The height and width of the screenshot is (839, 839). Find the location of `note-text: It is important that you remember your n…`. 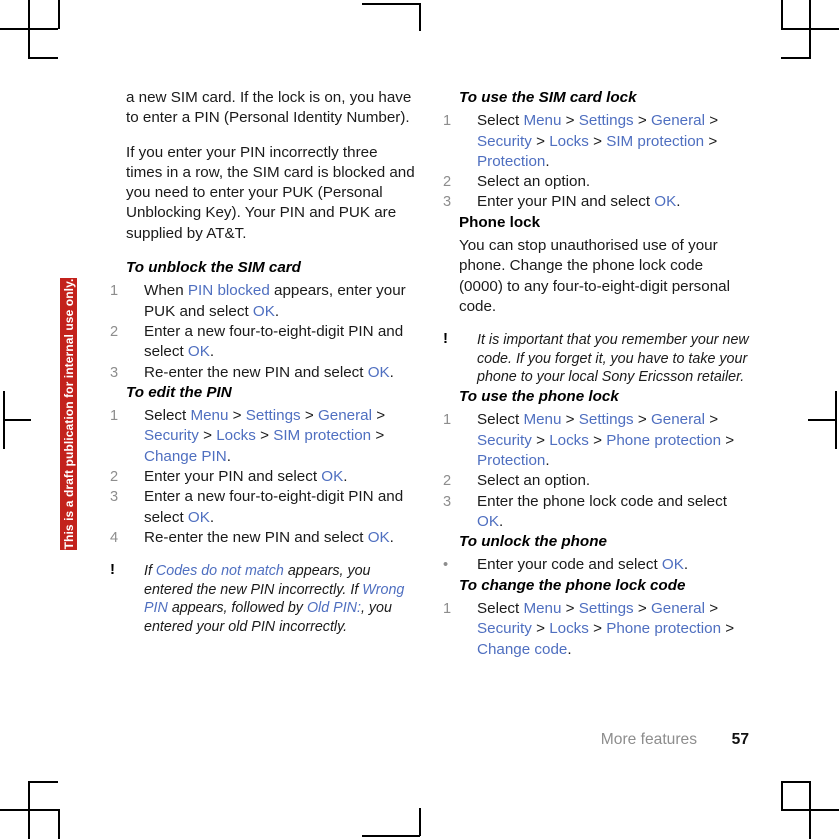

note-text: It is important that you remember your n… is located at coordinates (613, 358).